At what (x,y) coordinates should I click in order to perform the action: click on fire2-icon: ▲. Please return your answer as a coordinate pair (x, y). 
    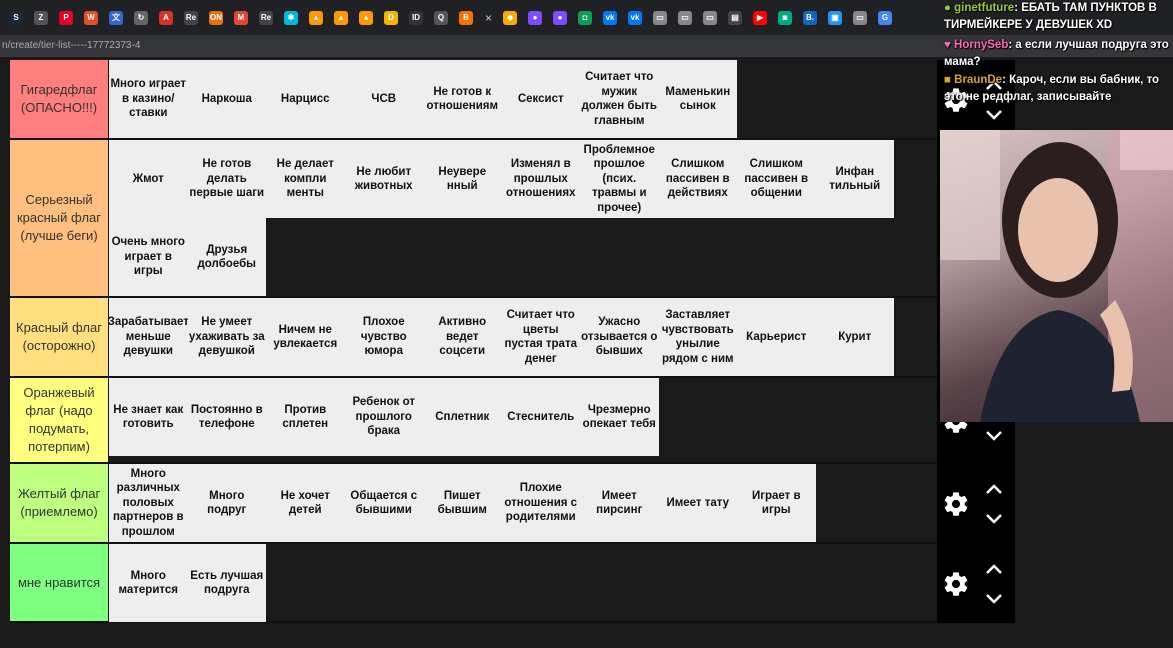
    Looking at the image, I should click on (341, 17).